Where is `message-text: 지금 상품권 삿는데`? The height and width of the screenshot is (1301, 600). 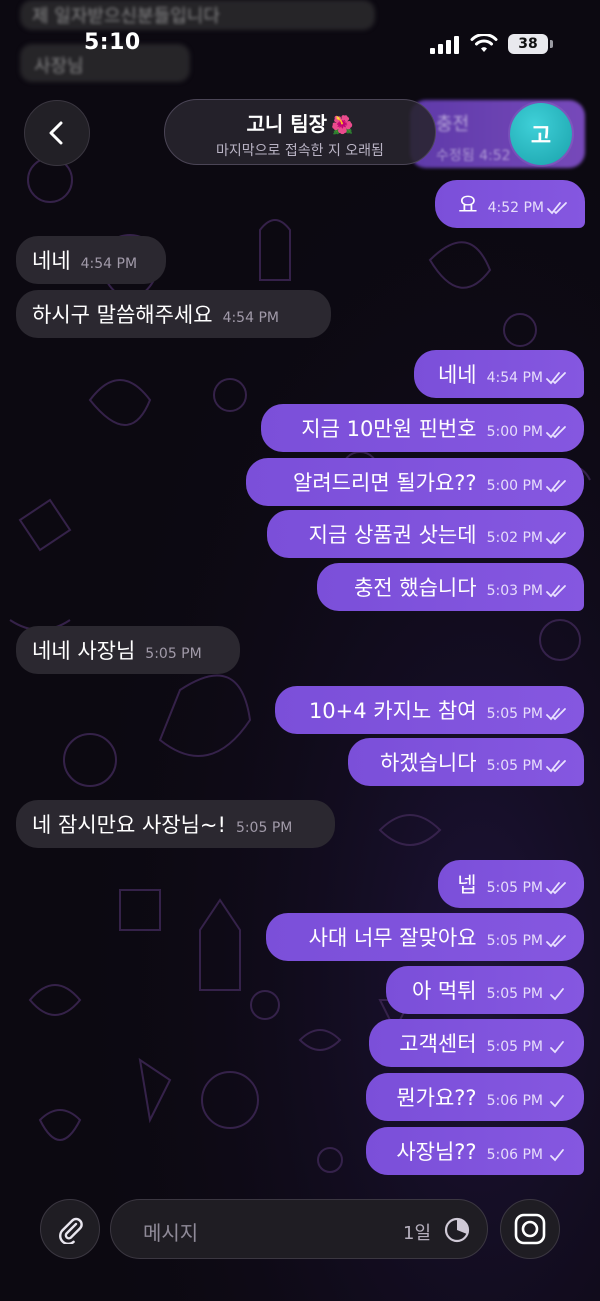
message-text: 지금 상품권 삿는데 is located at coordinates (392, 535).